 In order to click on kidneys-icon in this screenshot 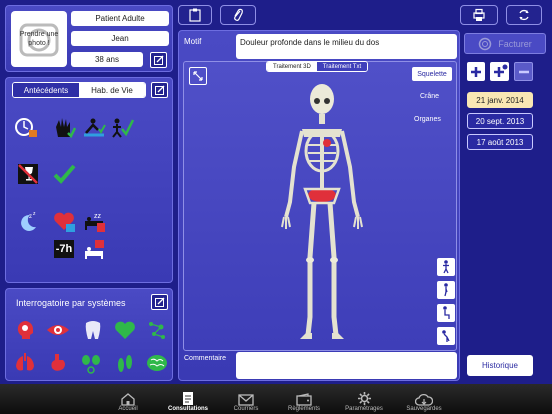, I will do `click(91, 363)`.